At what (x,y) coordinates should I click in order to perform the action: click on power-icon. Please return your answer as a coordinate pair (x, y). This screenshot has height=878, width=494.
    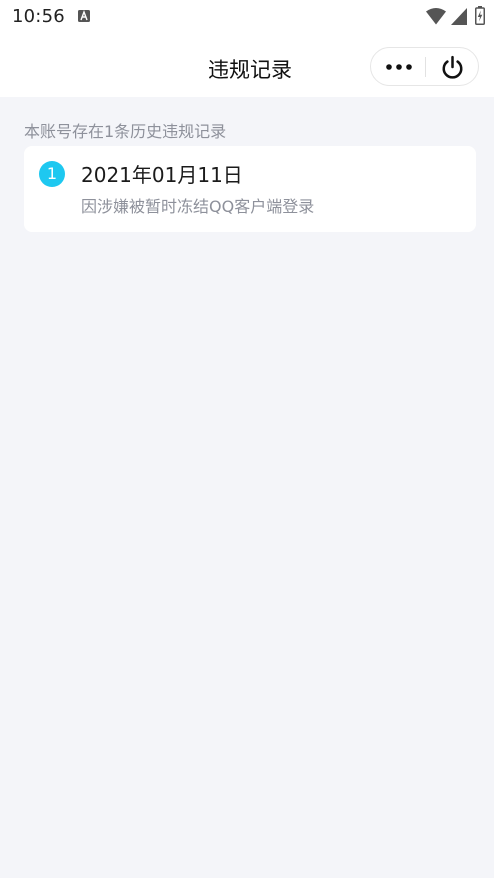
    Looking at the image, I should click on (452, 67).